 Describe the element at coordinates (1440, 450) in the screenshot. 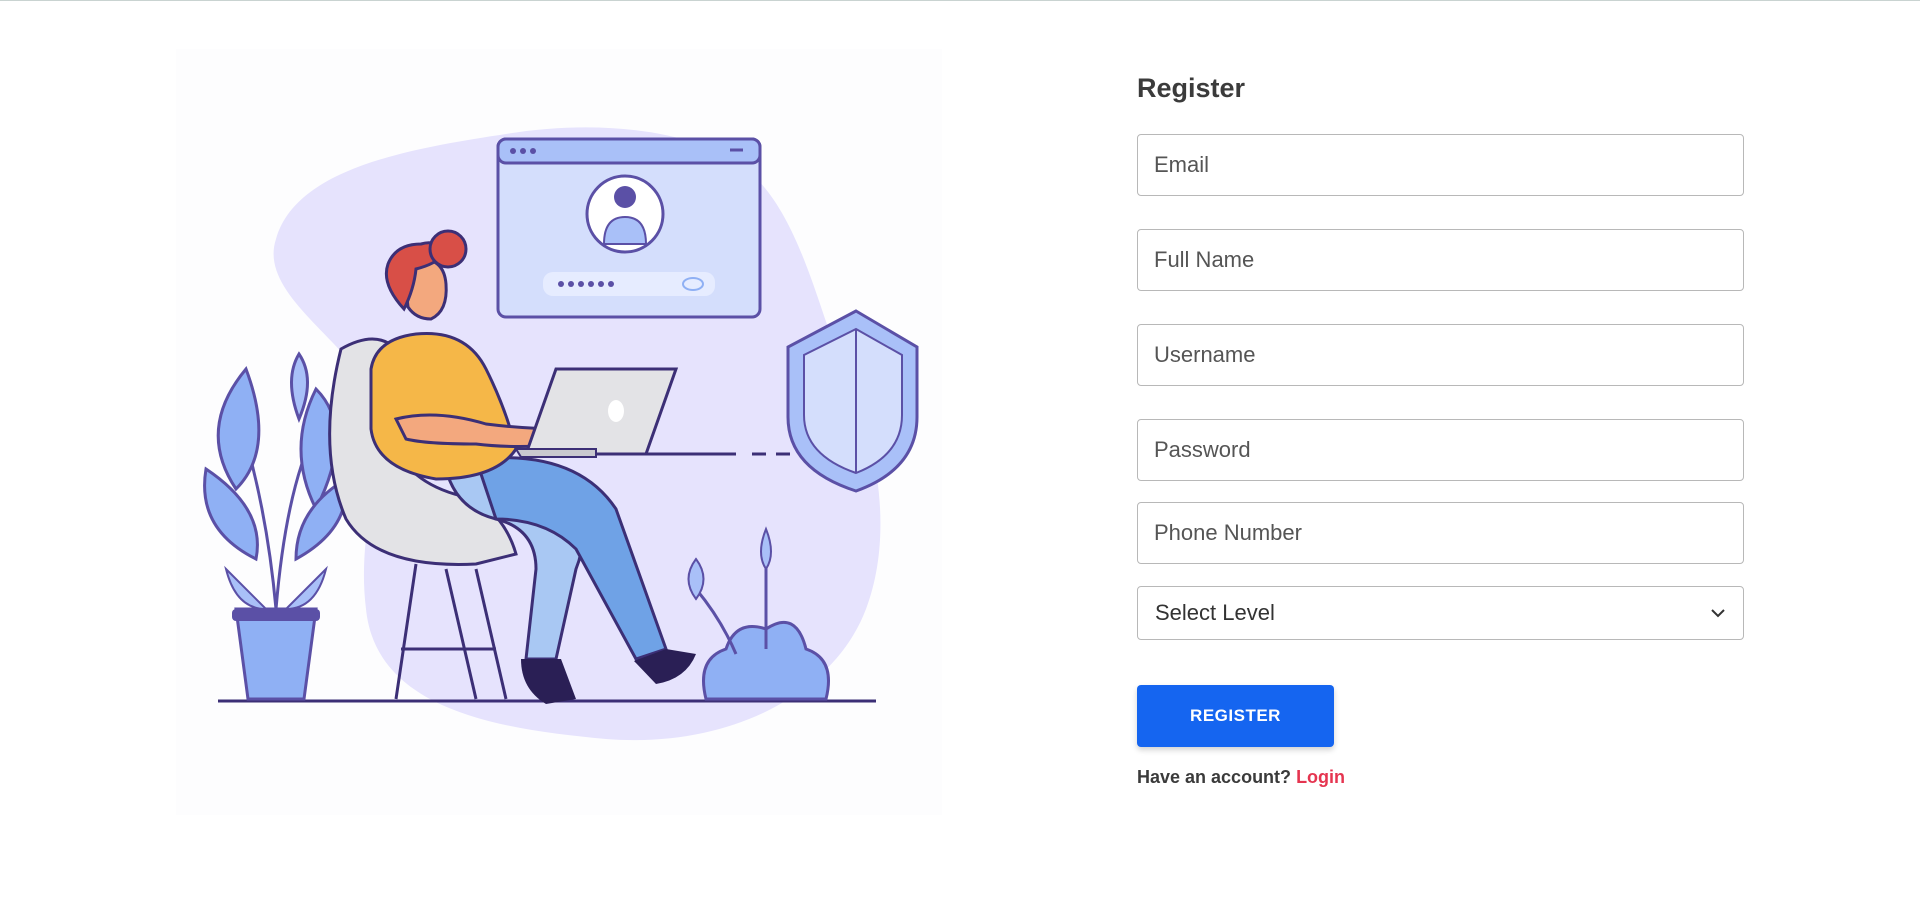

I see `password-field` at that location.